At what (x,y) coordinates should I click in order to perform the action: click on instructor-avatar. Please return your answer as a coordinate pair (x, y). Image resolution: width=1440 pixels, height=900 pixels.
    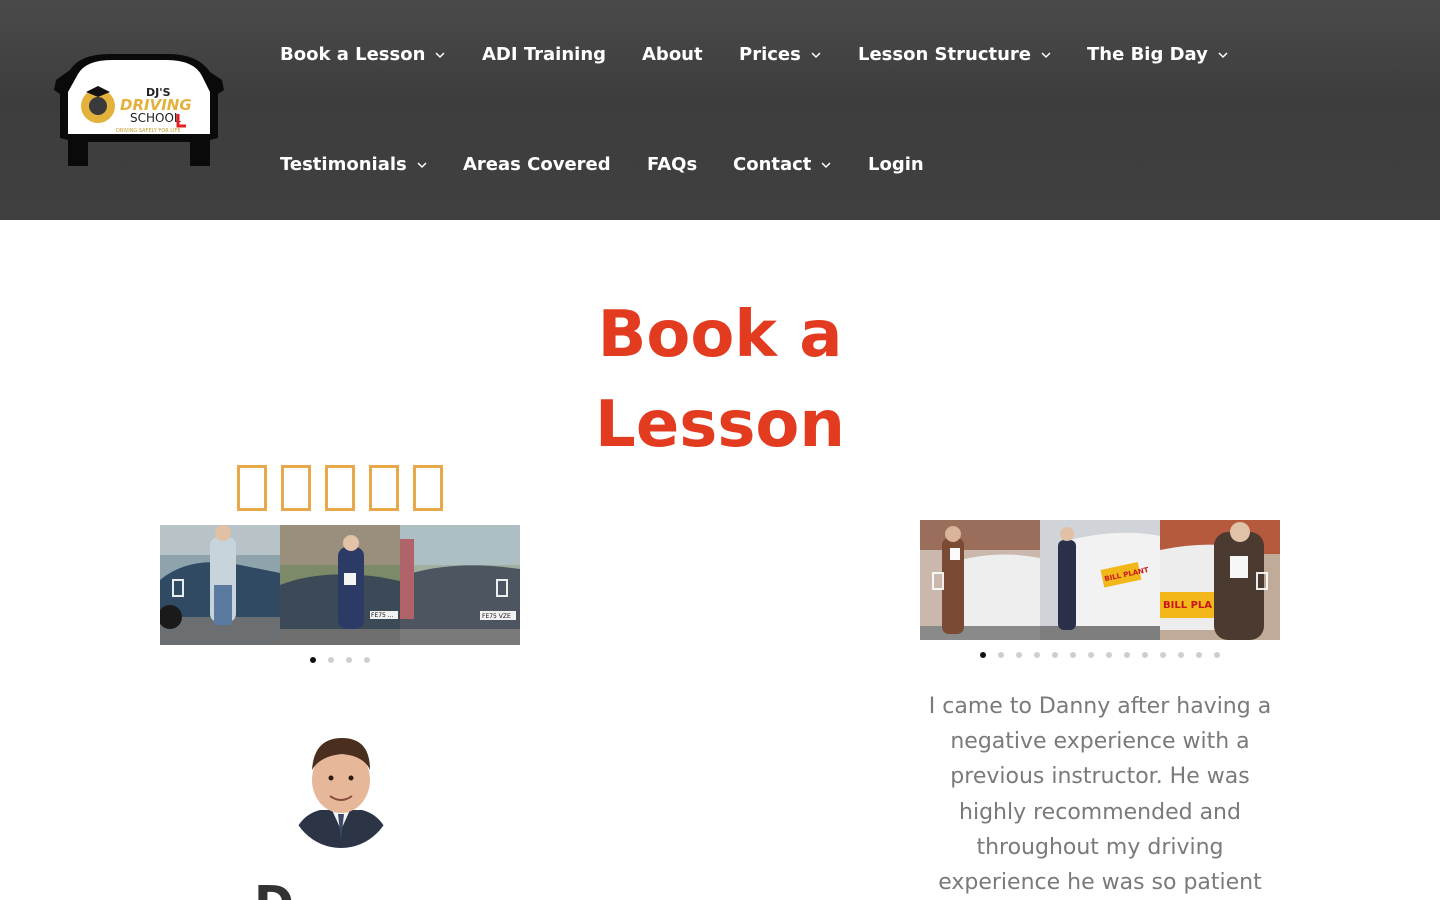
    Looking at the image, I should click on (341, 789).